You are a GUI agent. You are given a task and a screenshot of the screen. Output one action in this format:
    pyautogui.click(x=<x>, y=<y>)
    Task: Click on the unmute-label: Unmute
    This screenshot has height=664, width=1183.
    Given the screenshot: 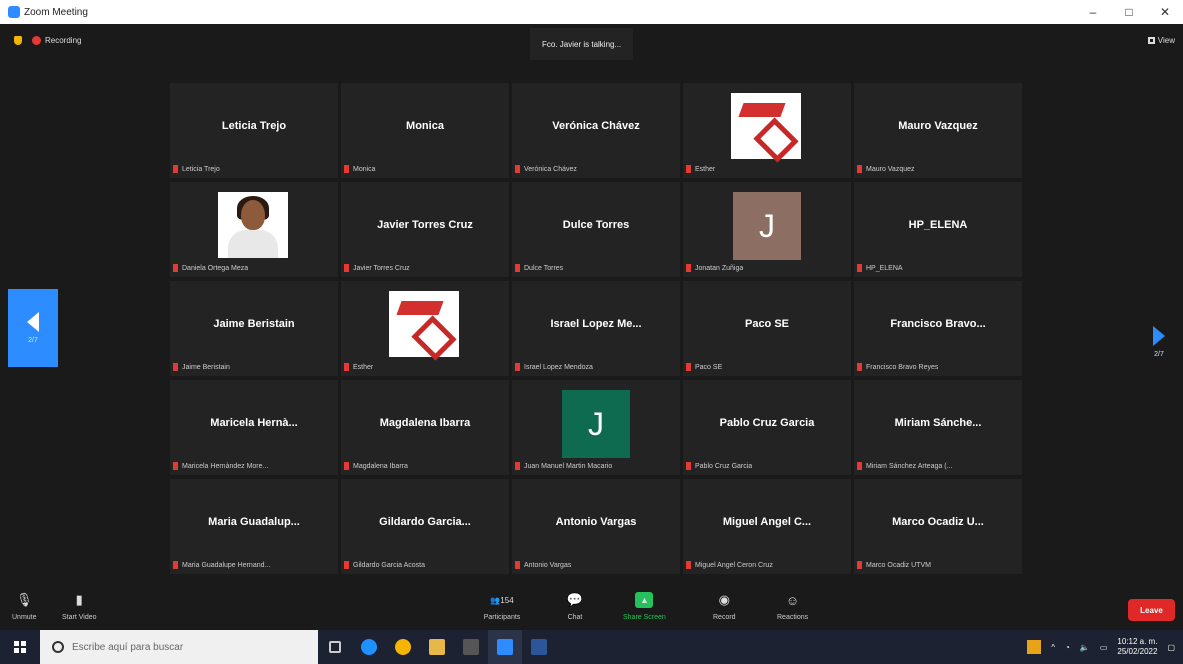 What is the action you would take?
    pyautogui.click(x=24, y=617)
    